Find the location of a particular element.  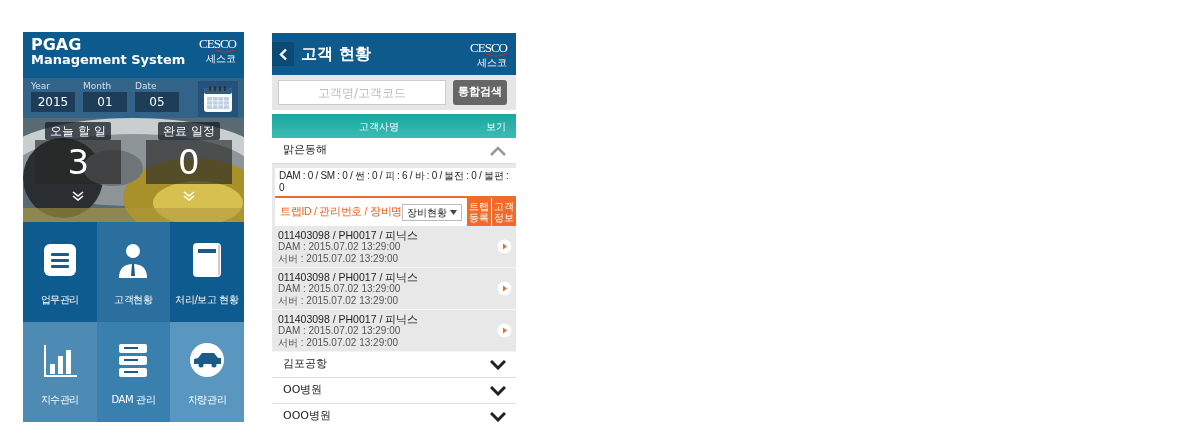

car-icon is located at coordinates (207, 360).